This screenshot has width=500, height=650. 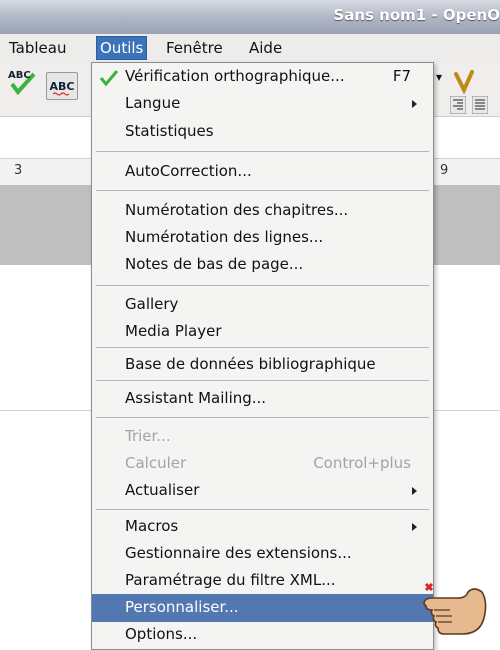 I want to click on menu-item-langue: Langue, so click(x=262, y=104).